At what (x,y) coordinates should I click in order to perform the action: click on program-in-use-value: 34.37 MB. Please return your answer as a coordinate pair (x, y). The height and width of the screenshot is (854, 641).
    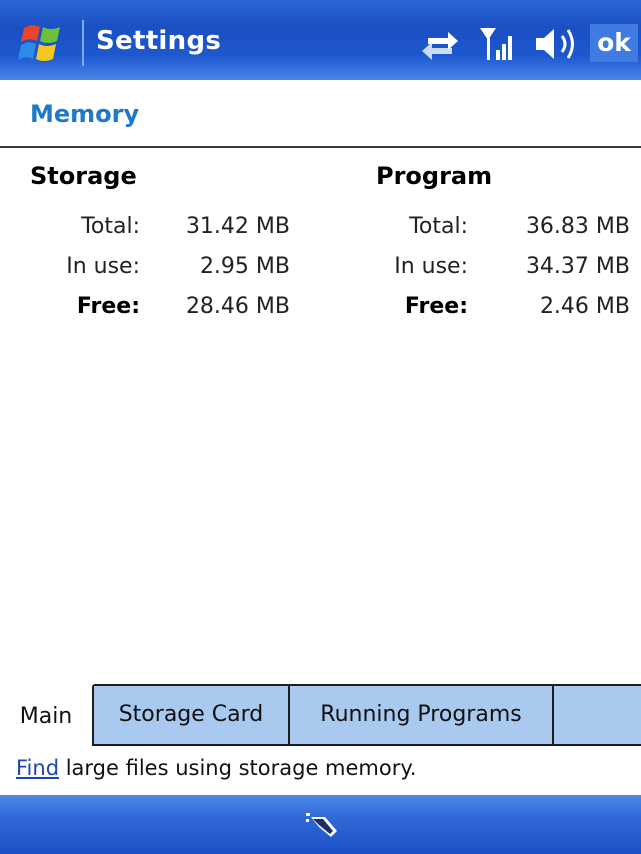
    Looking at the image, I should click on (577, 266).